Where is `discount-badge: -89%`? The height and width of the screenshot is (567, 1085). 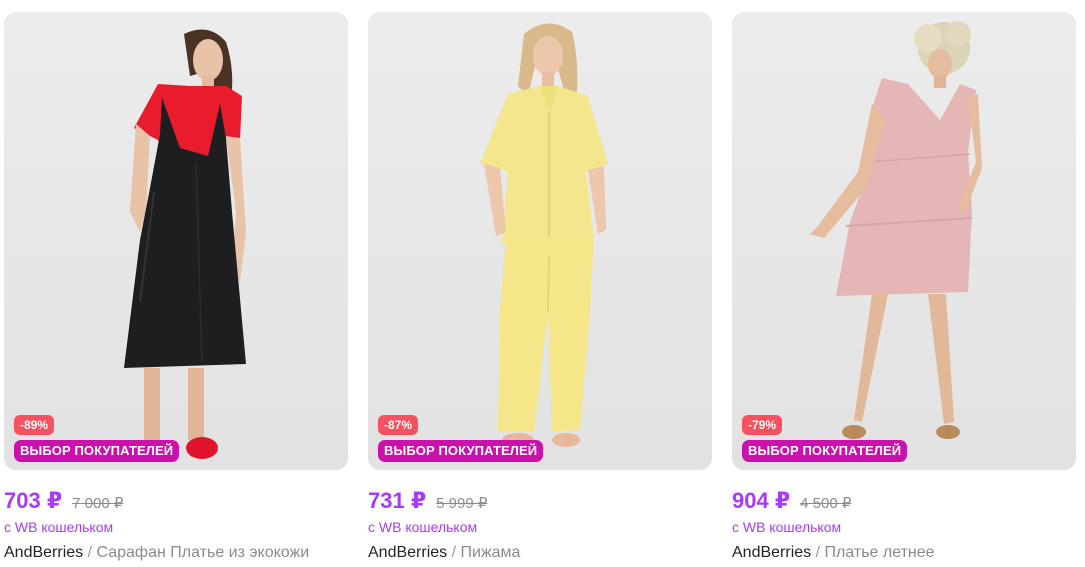 discount-badge: -89% is located at coordinates (34, 425).